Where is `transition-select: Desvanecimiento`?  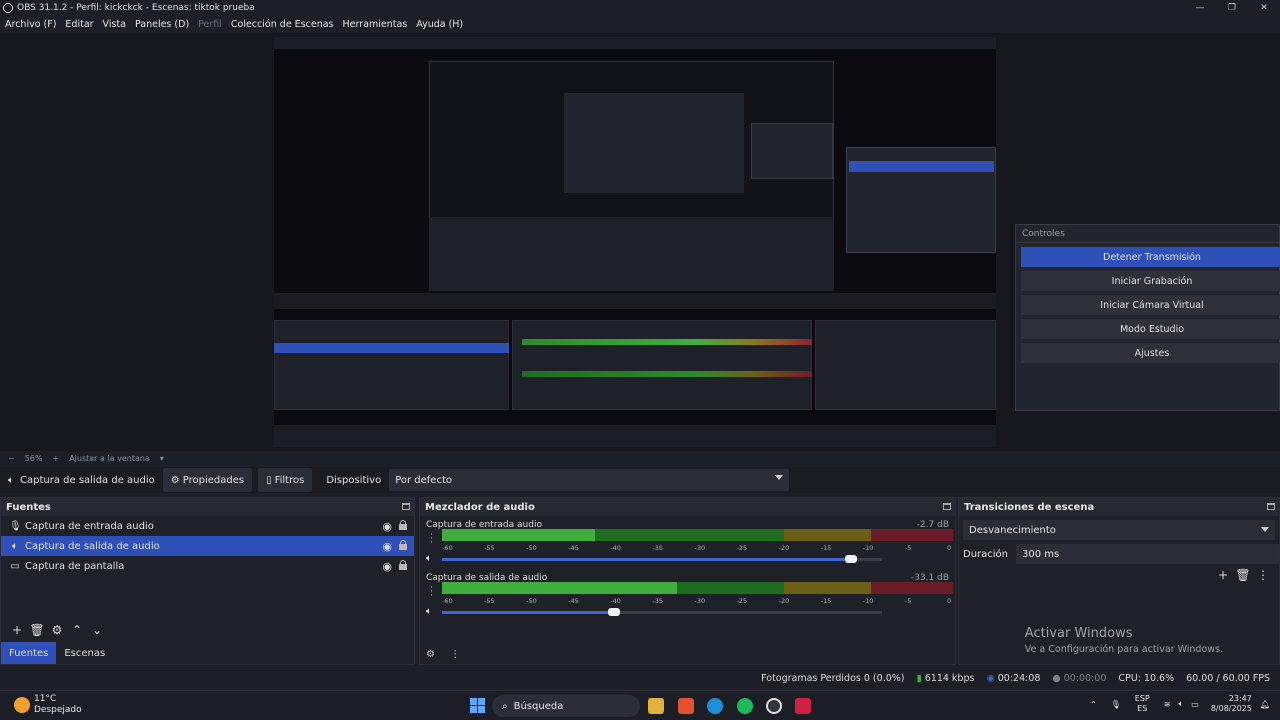 transition-select: Desvanecimiento is located at coordinates (1119, 530).